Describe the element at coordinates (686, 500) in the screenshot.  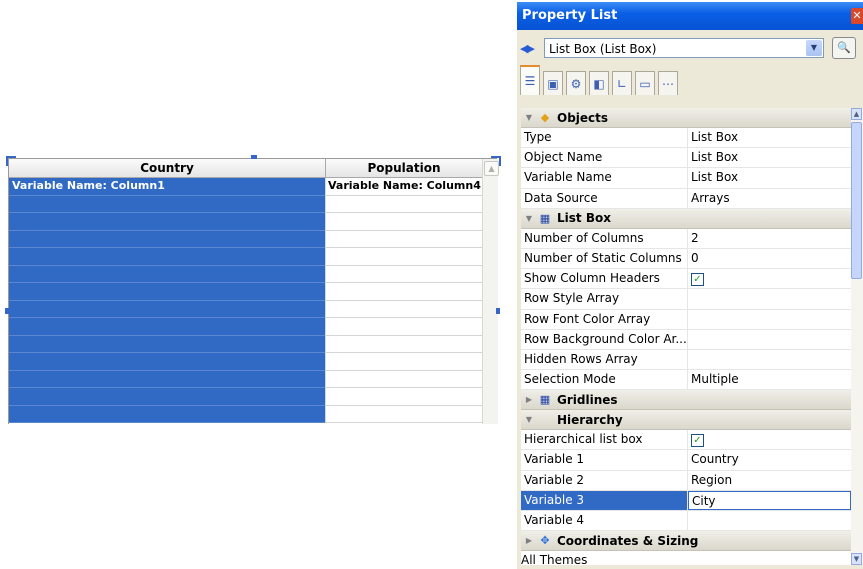
I see `property-row: Variable 3 City` at that location.